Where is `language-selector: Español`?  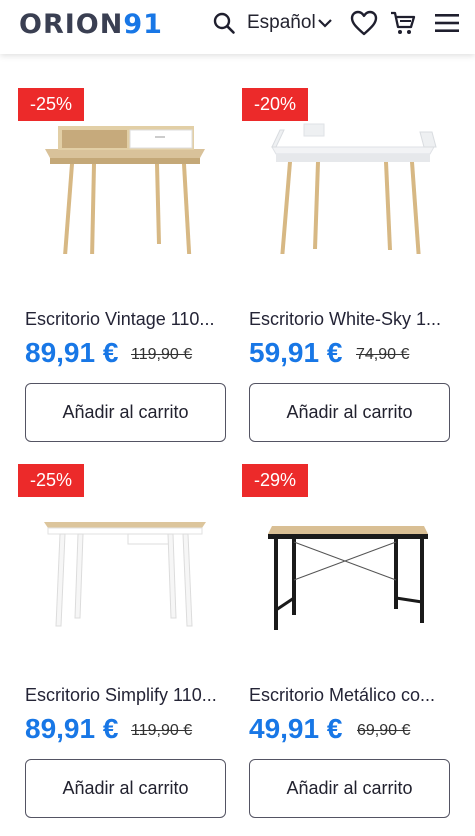
language-selector: Español is located at coordinates (290, 23).